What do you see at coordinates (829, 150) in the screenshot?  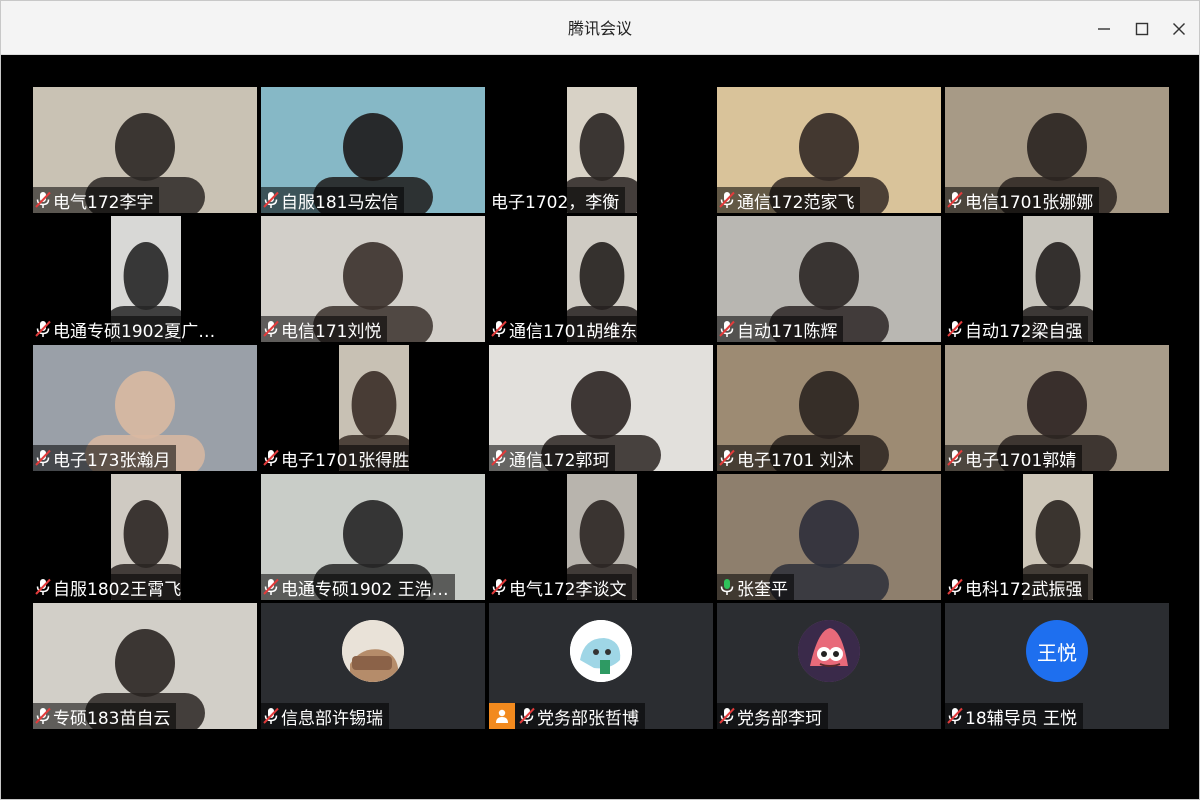 I see `participant-tile: 通信172范家飞` at bounding box center [829, 150].